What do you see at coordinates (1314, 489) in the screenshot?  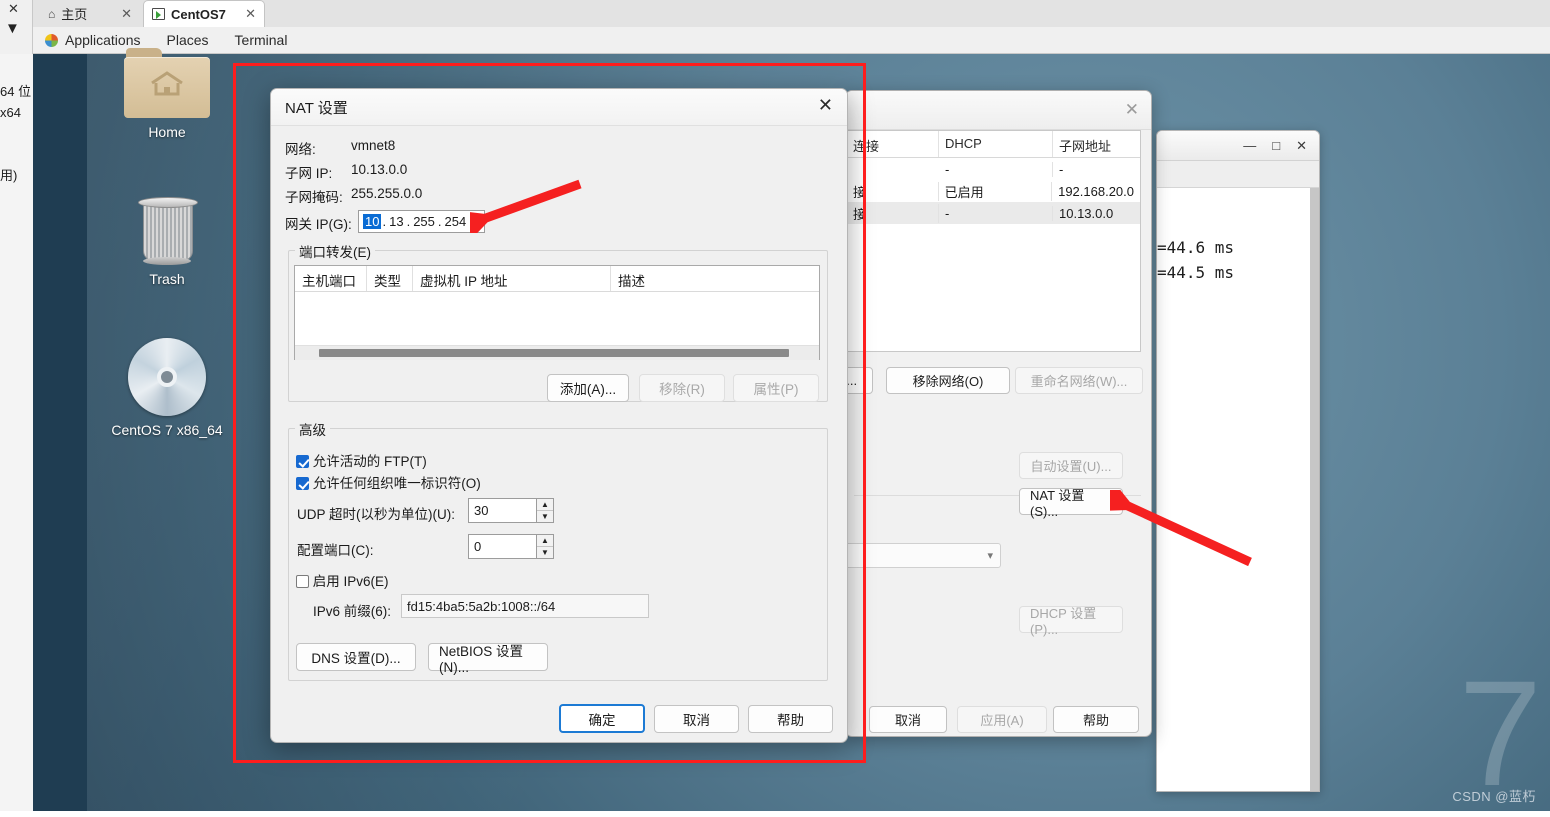 I see `terminal-scrollbar` at bounding box center [1314, 489].